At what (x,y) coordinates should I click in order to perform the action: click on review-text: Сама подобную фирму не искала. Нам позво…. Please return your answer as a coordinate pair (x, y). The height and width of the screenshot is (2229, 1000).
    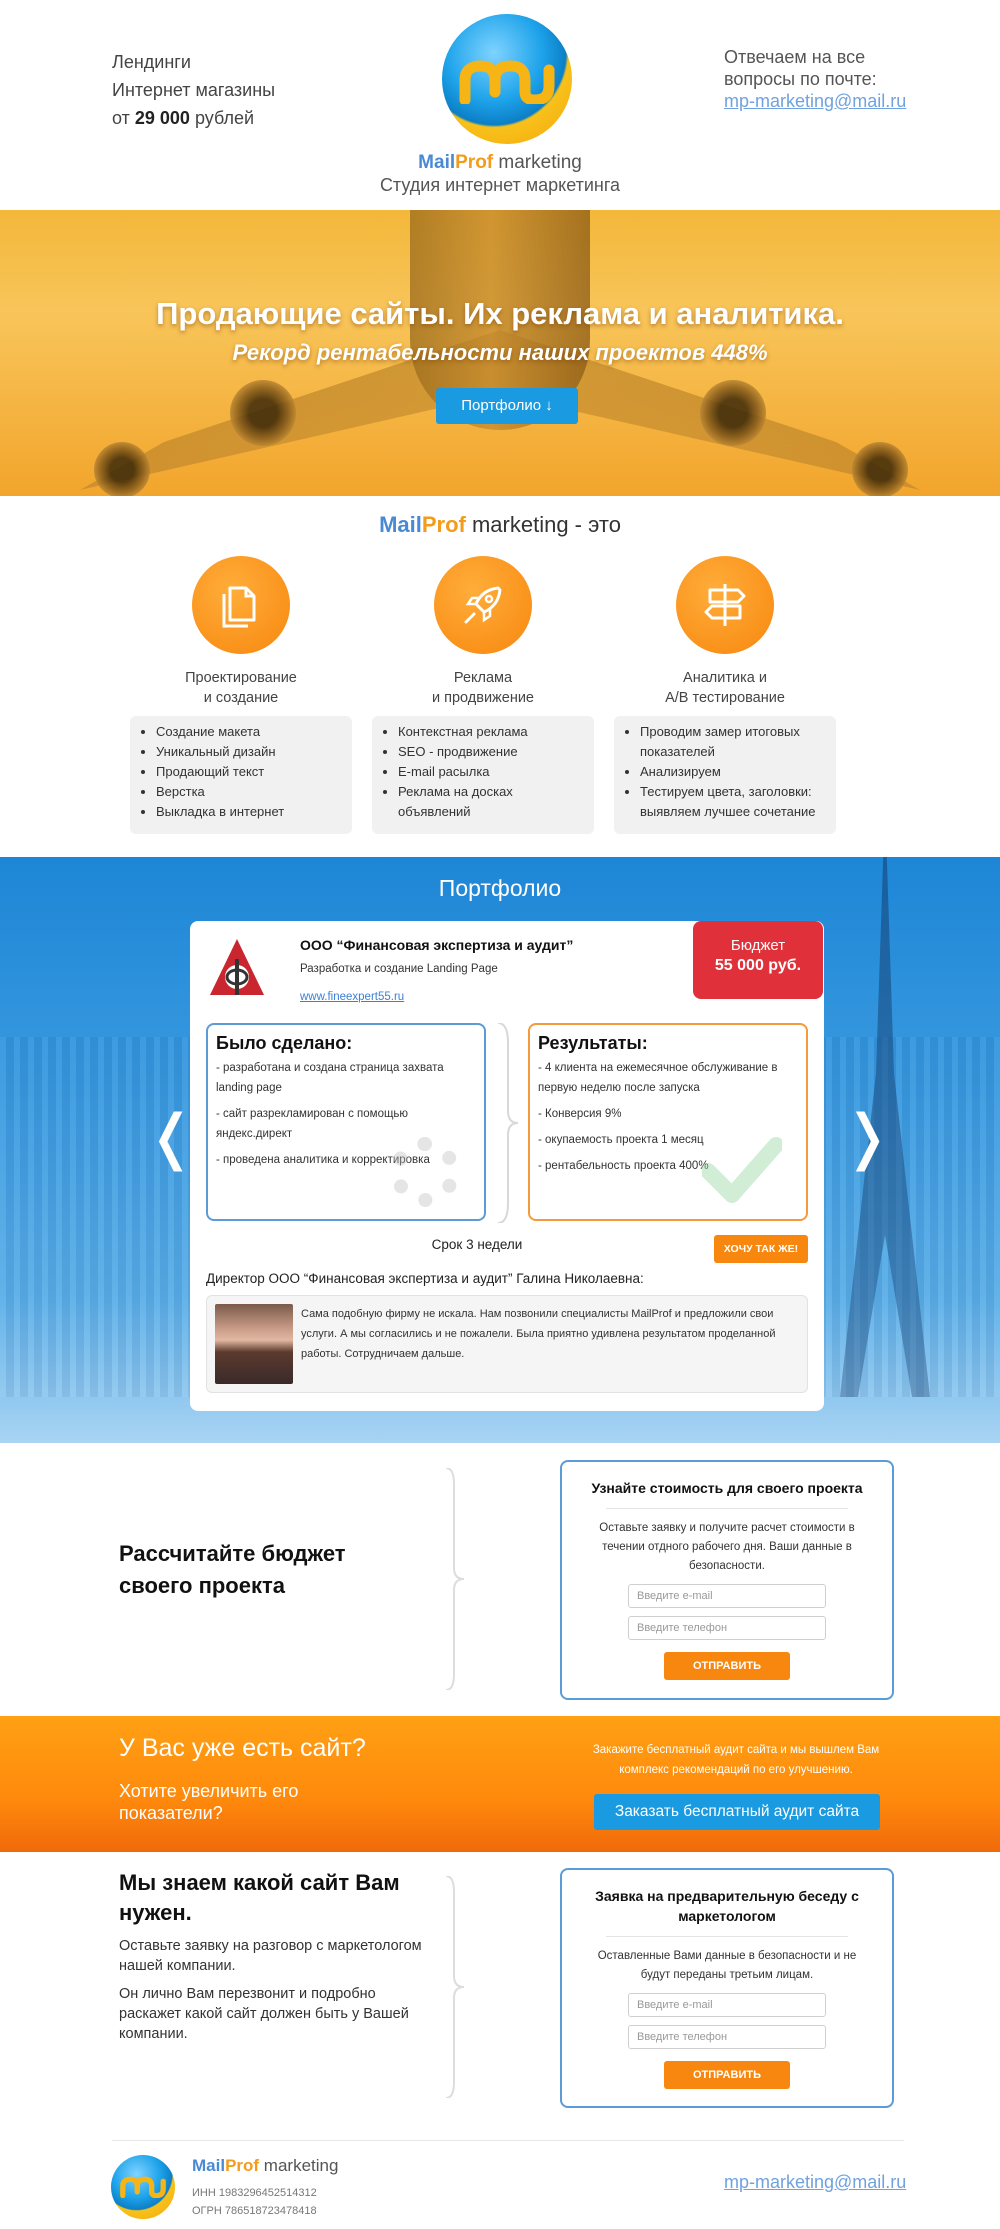
    Looking at the image, I should click on (538, 1334).